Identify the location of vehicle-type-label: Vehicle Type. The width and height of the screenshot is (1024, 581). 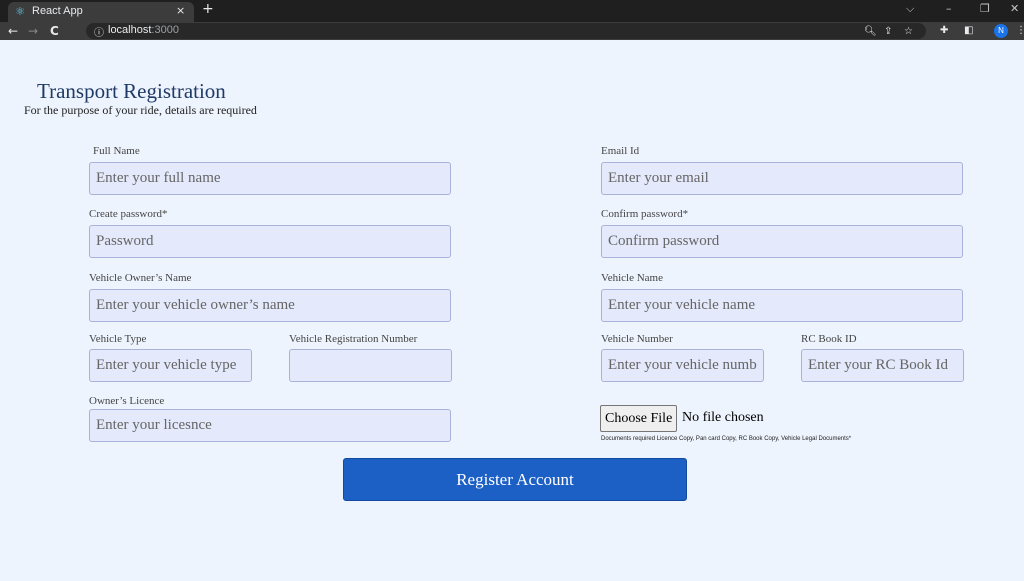
(118, 339).